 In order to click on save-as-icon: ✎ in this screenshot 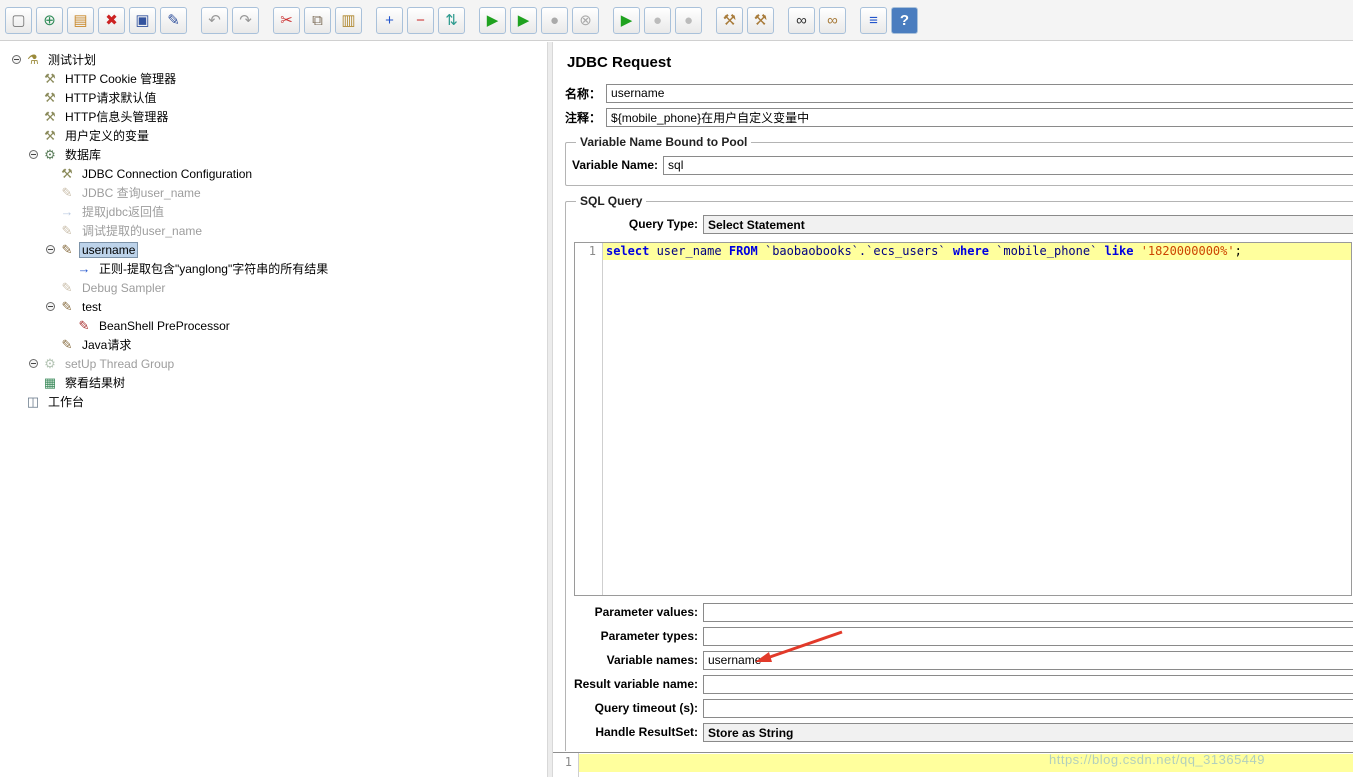, I will do `click(173, 20)`.